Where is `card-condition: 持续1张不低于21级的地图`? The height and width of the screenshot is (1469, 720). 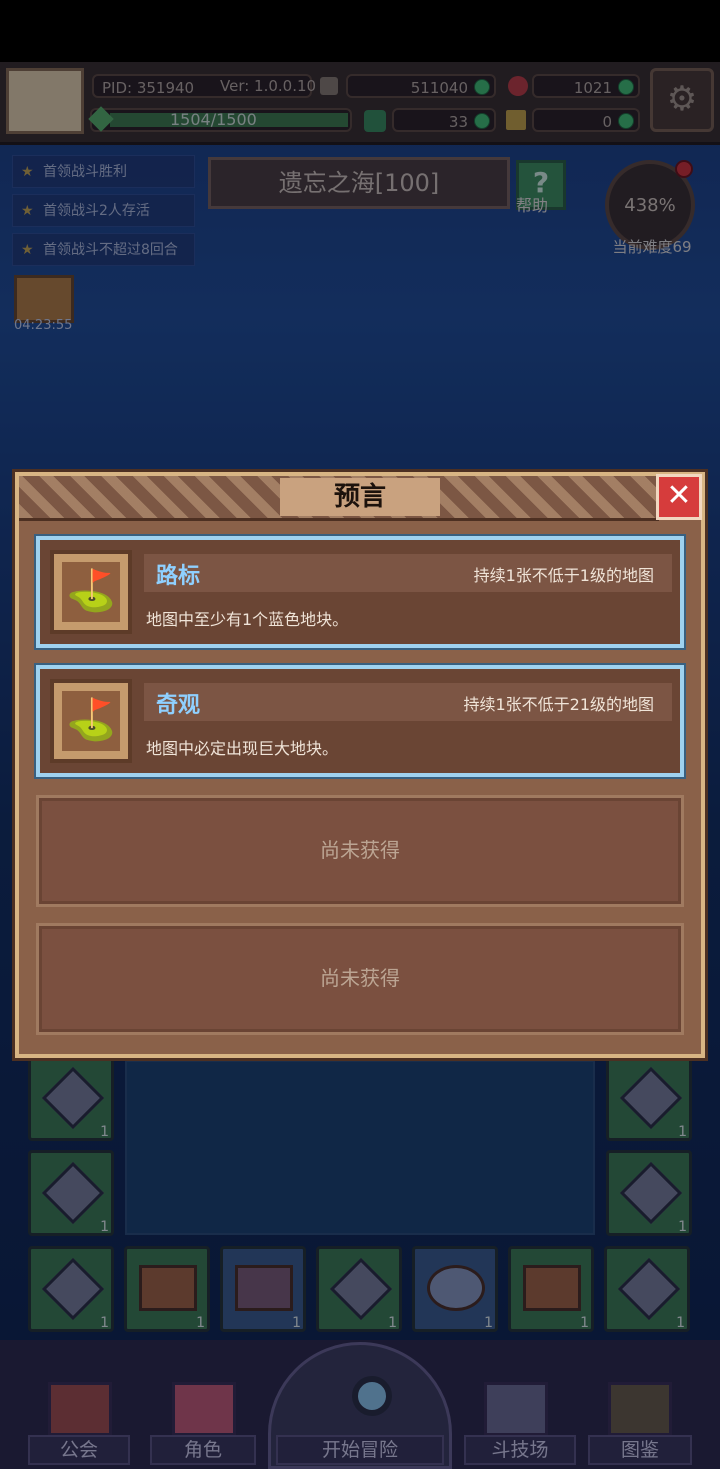 card-condition: 持续1张不低于21级的地图 is located at coordinates (558, 704).